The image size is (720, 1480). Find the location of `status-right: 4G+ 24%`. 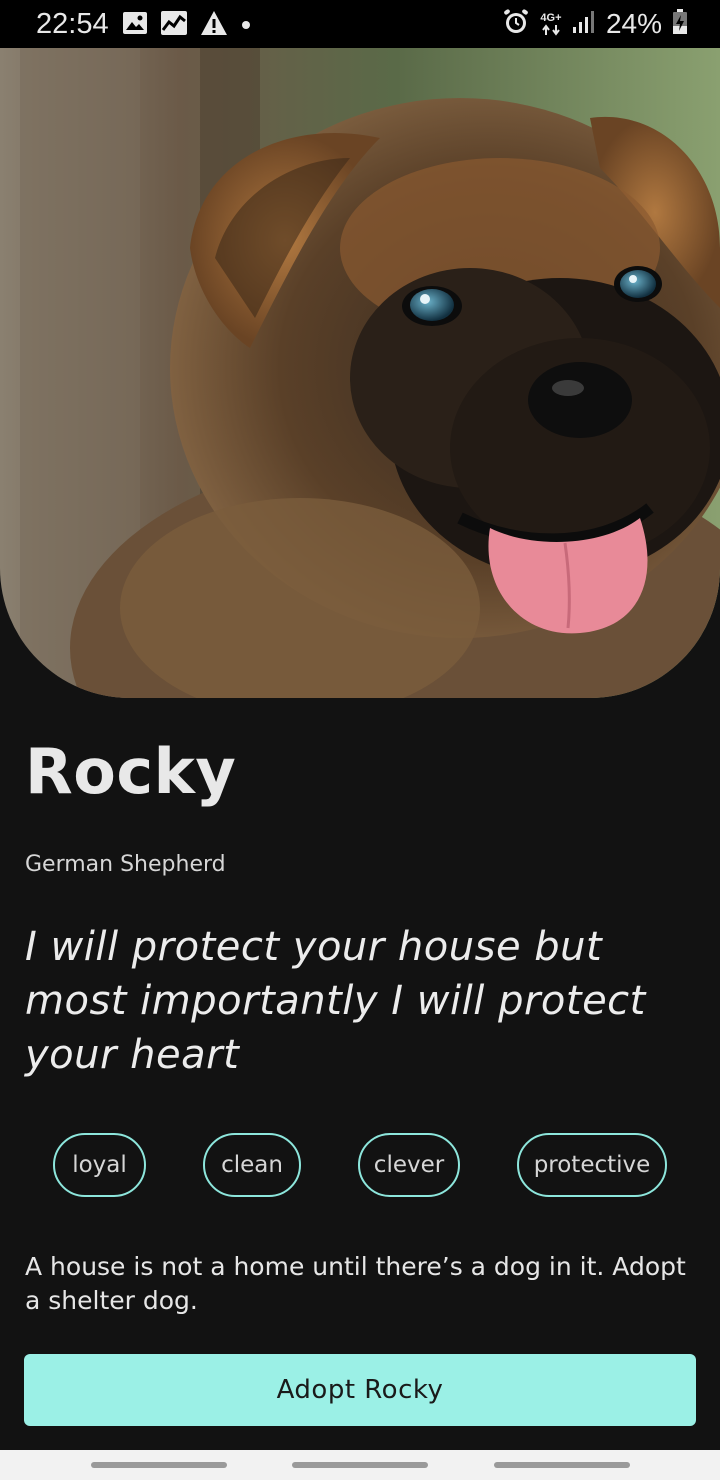

status-right: 4G+ 24% is located at coordinates (595, 24).